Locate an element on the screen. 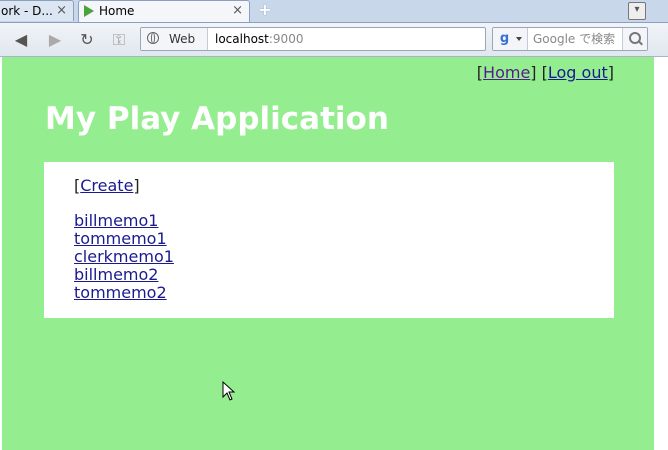  tab-strip: ork - D... × Home × + ▾ is located at coordinates (334, 11).